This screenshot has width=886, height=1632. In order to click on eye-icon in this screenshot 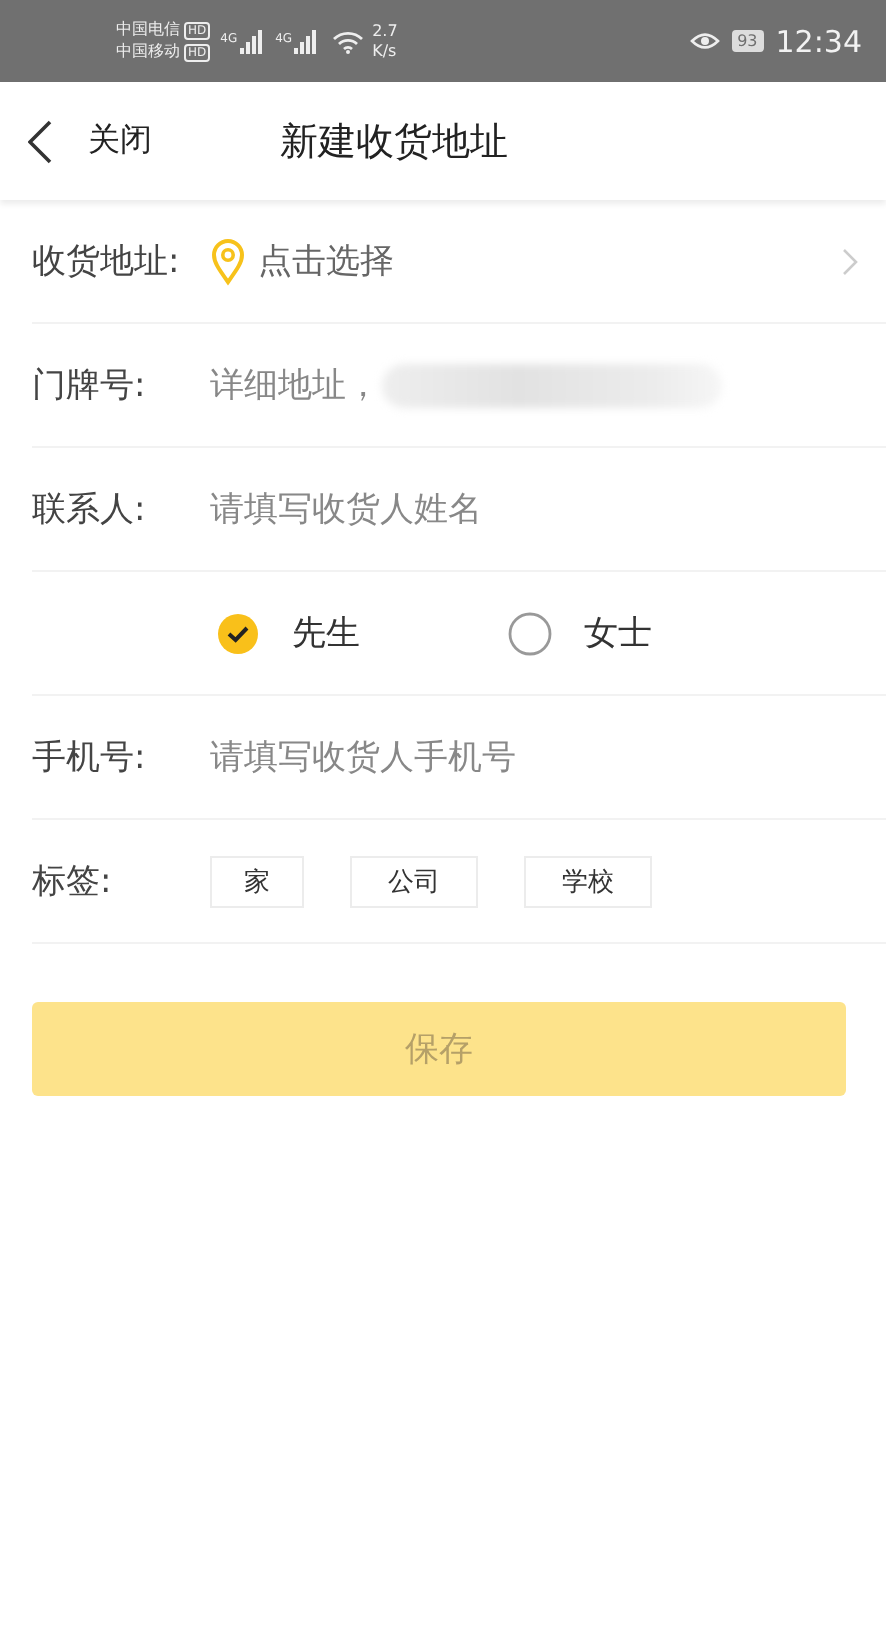, I will do `click(704, 41)`.